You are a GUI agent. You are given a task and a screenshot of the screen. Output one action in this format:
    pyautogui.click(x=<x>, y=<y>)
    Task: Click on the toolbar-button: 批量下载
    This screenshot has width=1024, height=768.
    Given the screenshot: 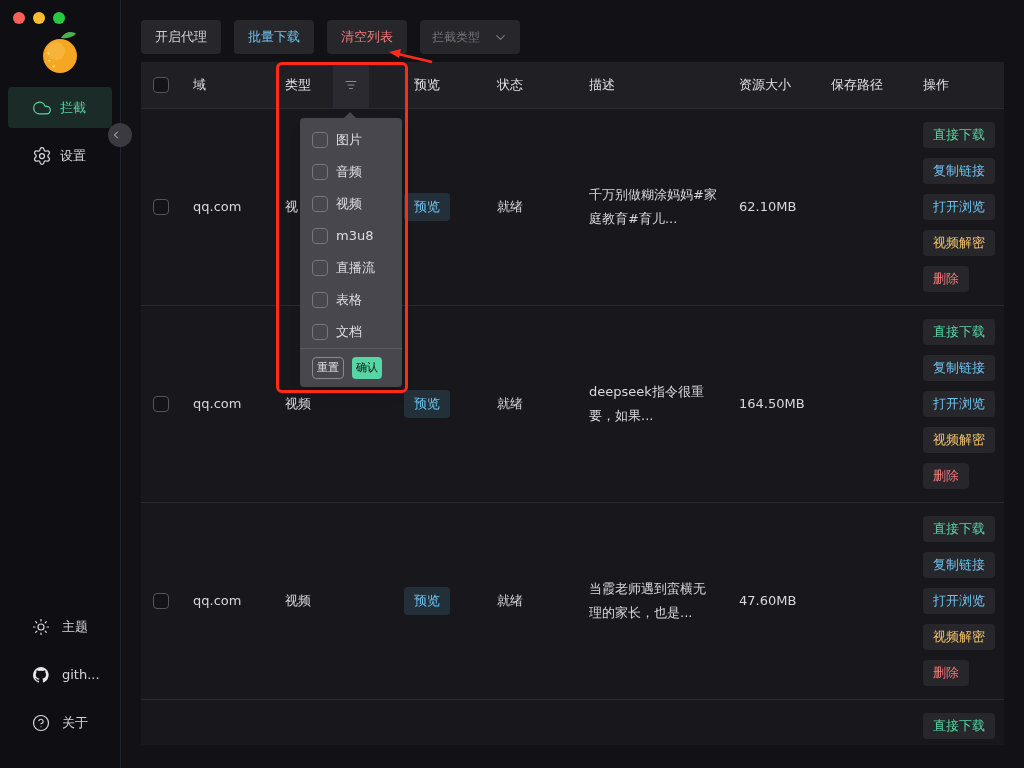 What is the action you would take?
    pyautogui.click(x=274, y=37)
    